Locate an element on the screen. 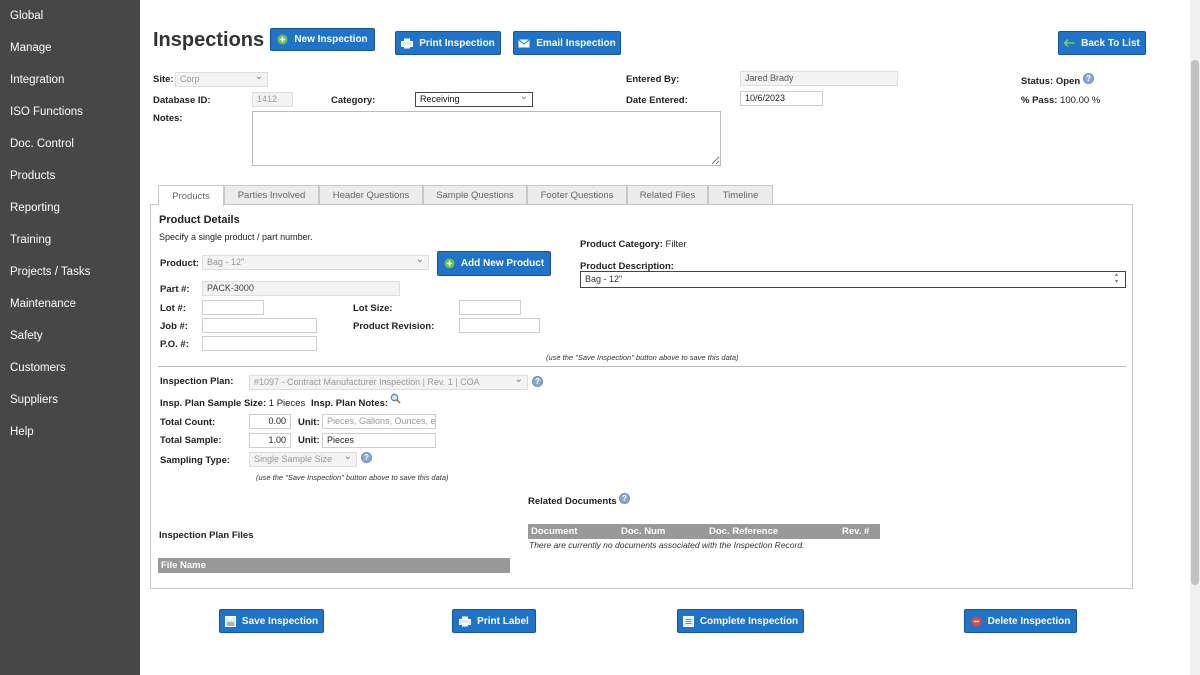  sidebar-item-doc-control: Doc. Control is located at coordinates (42, 144).